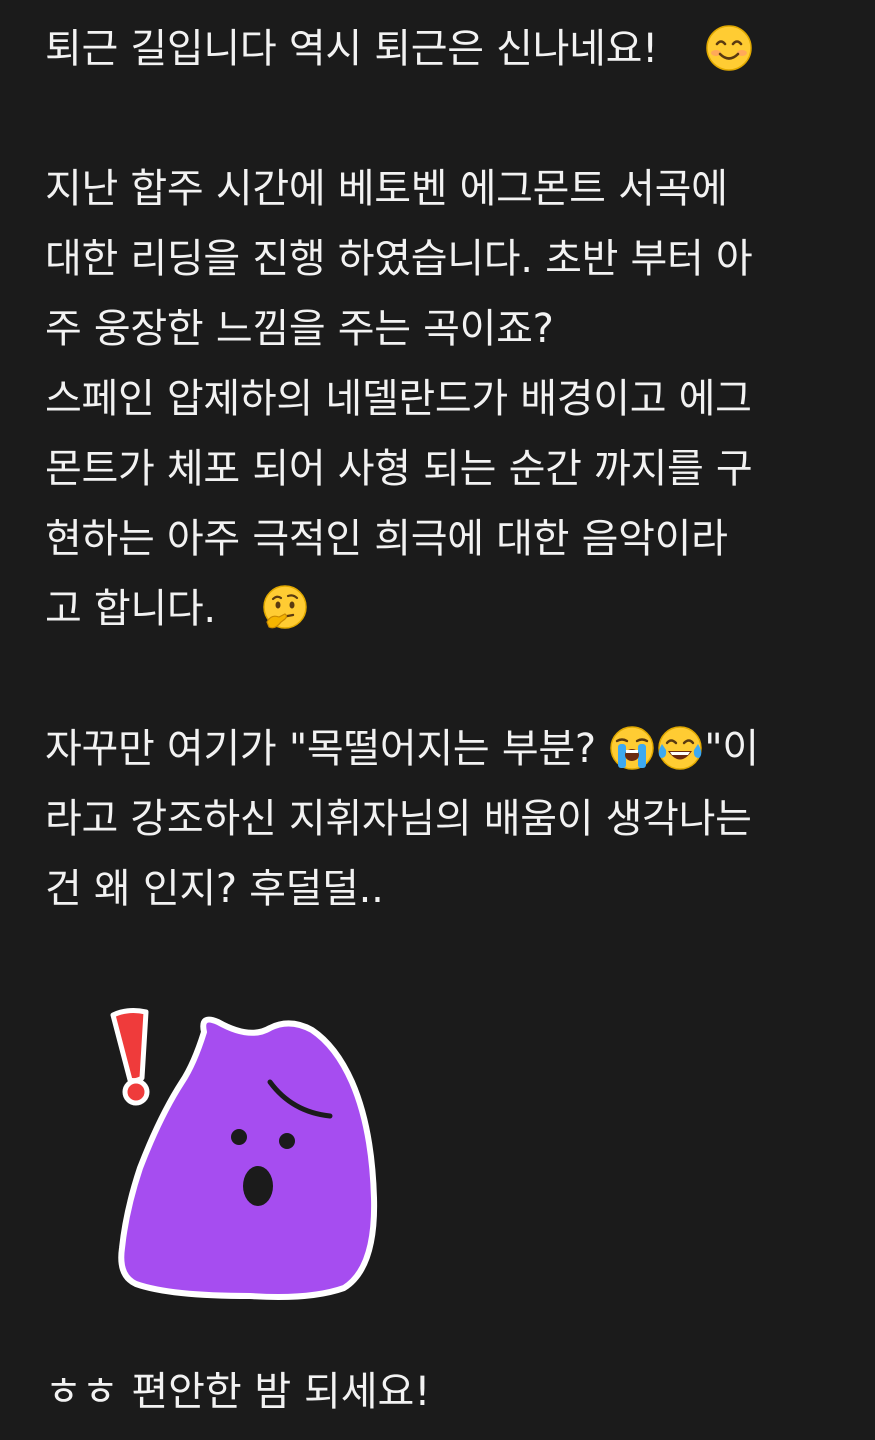 Image resolution: width=875 pixels, height=1440 pixels. I want to click on post-text: 스페인 압제하의 네델란드가 배경이고 에그, so click(398, 399).